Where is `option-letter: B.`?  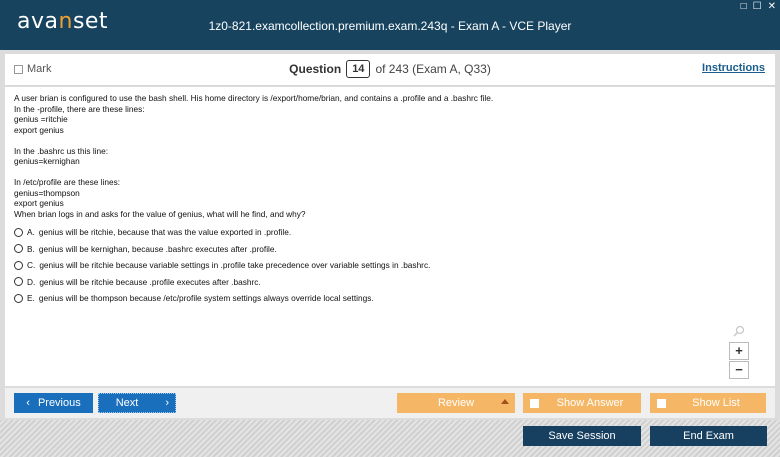 option-letter: B. is located at coordinates (31, 248).